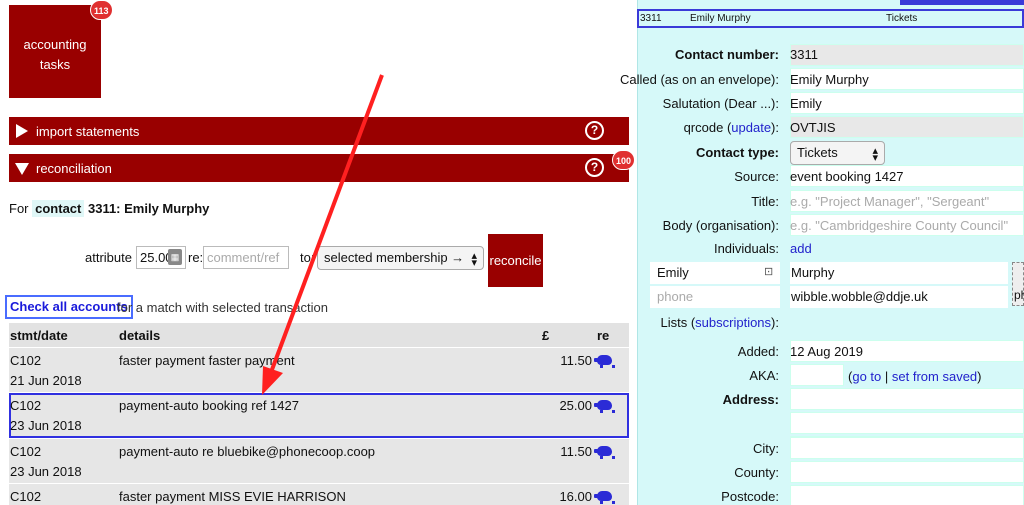 Image resolution: width=1024 pixels, height=505 pixels. What do you see at coordinates (101, 10) in the screenshot?
I see `accounting-tasks-count-badge: 113` at bounding box center [101, 10].